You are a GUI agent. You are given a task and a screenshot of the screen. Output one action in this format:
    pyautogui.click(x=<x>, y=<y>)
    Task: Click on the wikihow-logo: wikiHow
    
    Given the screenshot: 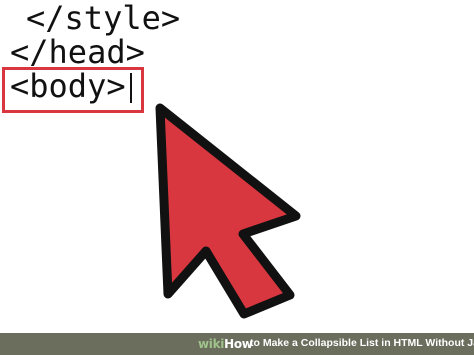 What is the action you would take?
    pyautogui.click(x=225, y=344)
    